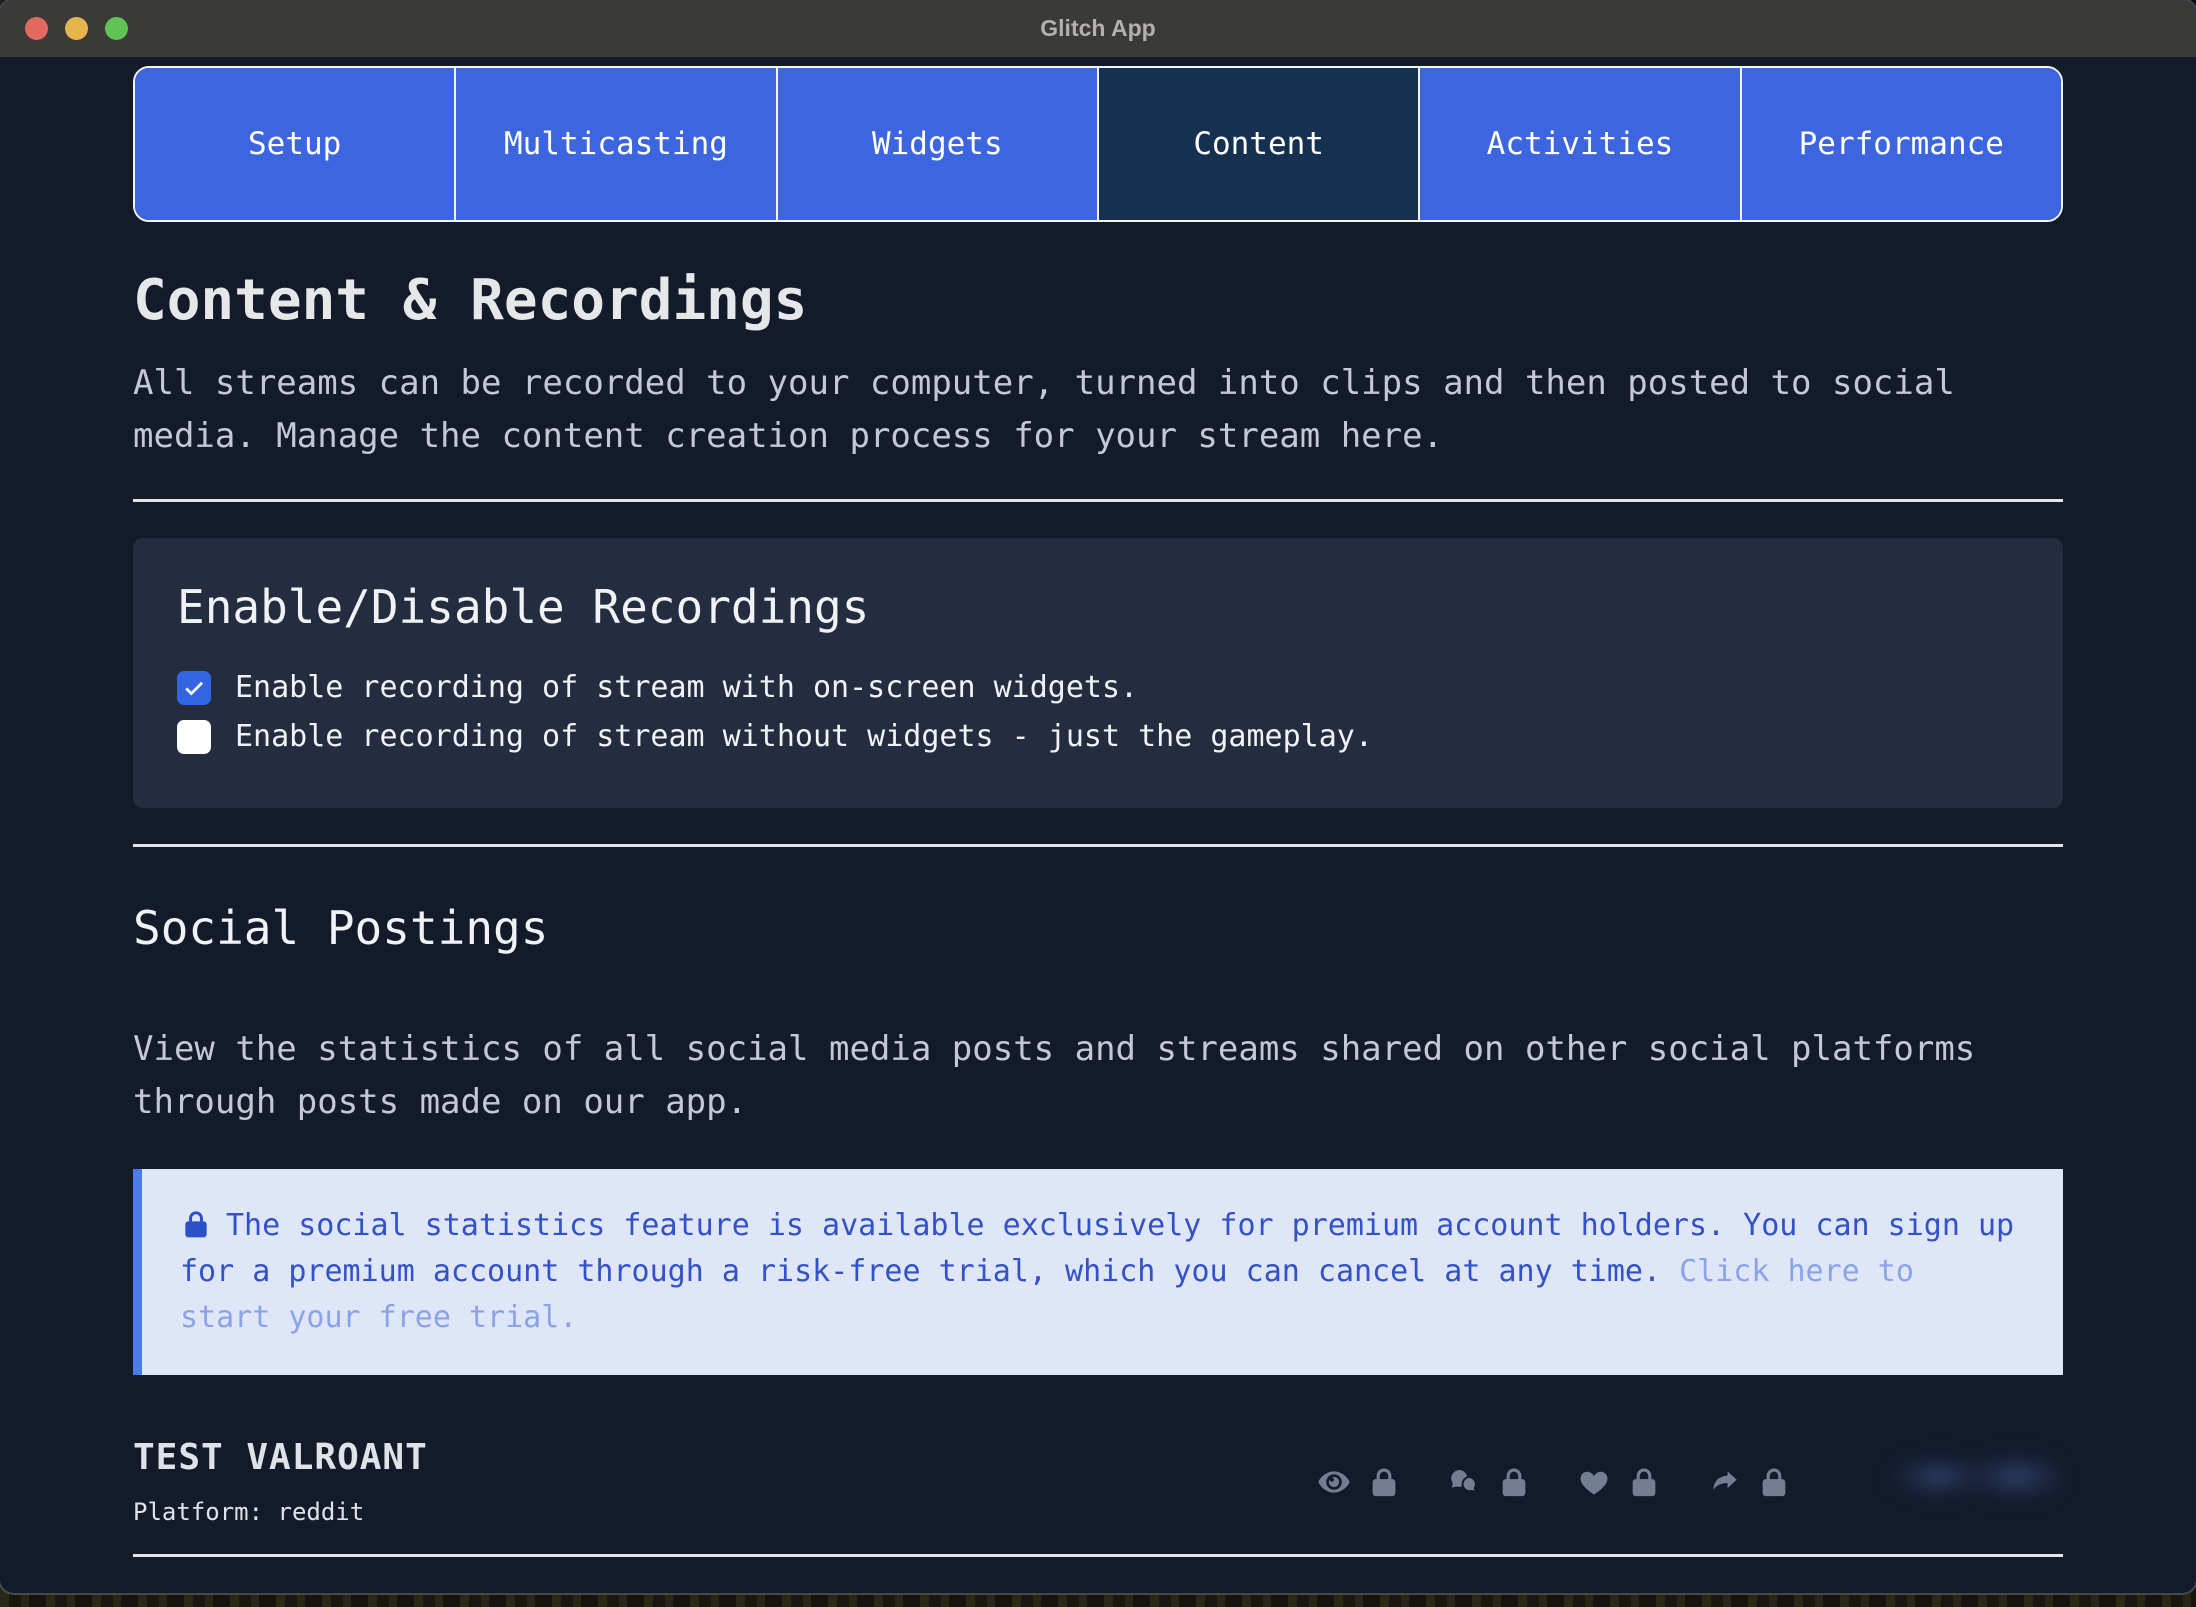 The height and width of the screenshot is (1607, 2196). What do you see at coordinates (341, 928) in the screenshot?
I see `social-postings-title: Social Postings` at bounding box center [341, 928].